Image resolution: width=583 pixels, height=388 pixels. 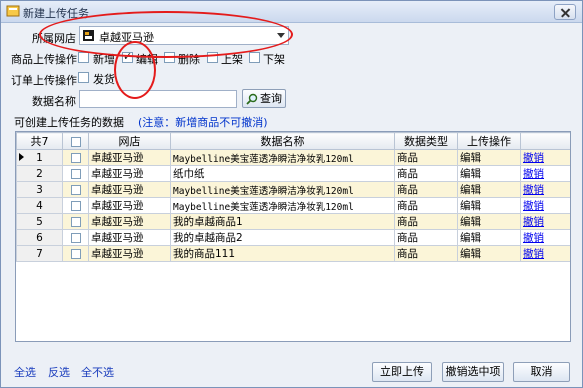 What do you see at coordinates (264, 98) in the screenshot?
I see `search-button: 查询` at bounding box center [264, 98].